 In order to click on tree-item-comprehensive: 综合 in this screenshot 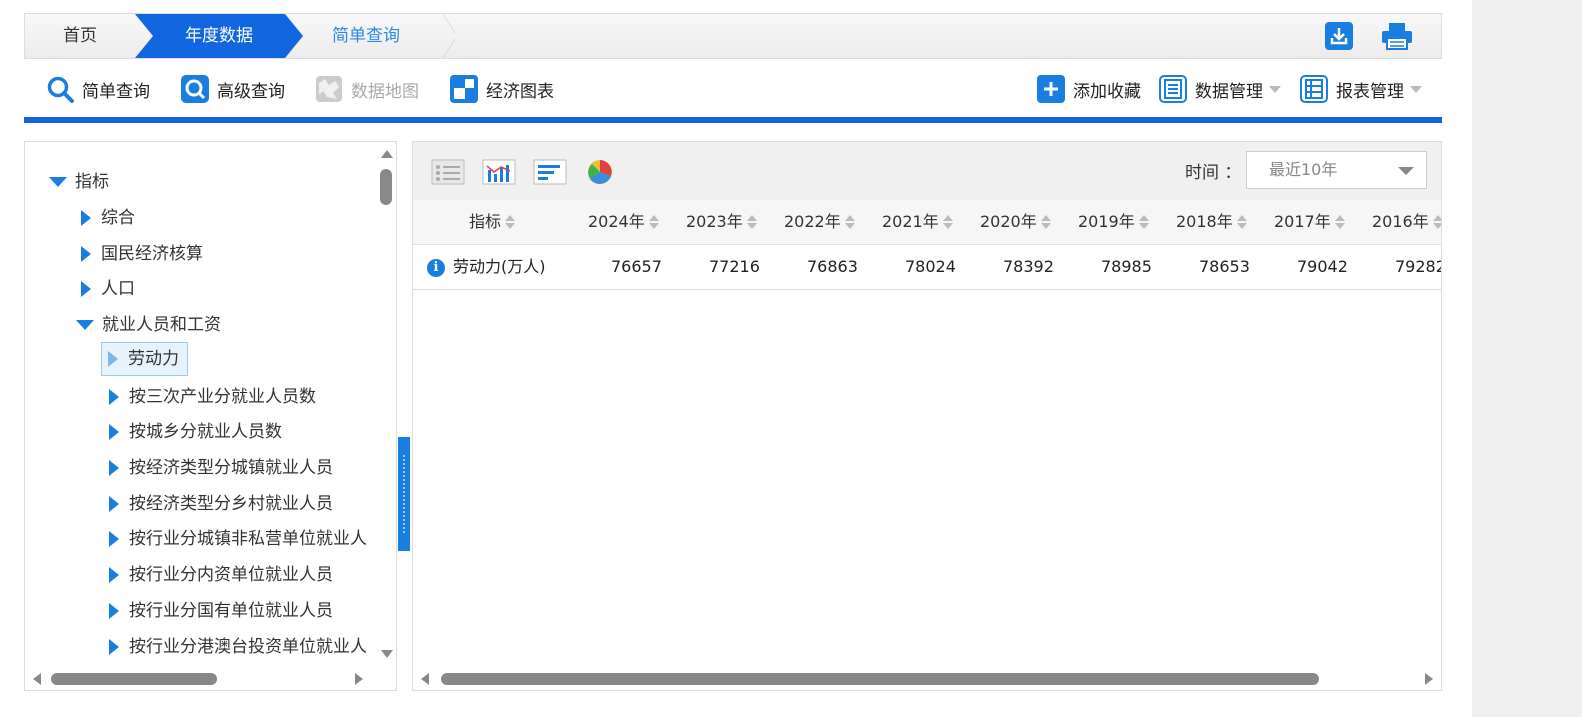, I will do `click(108, 218)`.